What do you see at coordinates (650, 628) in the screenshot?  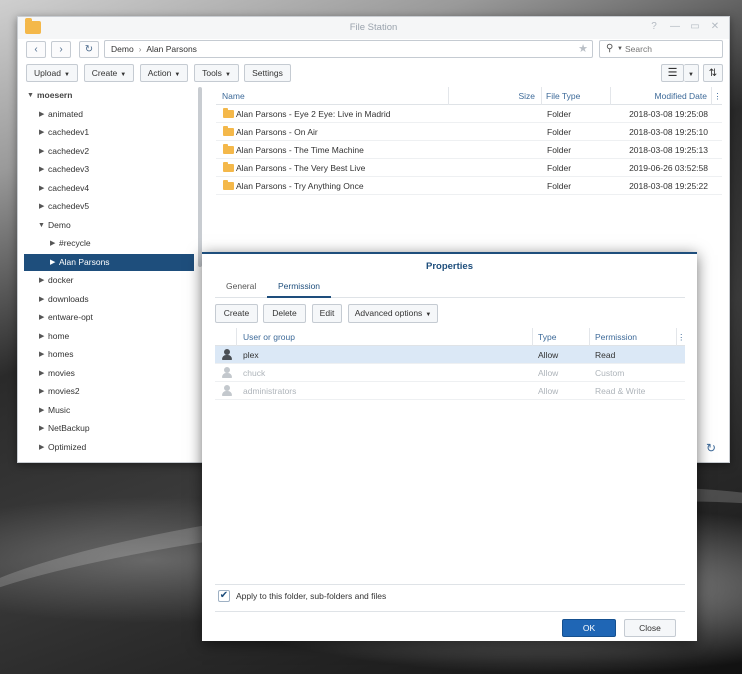 I see `close-button: Close` at bounding box center [650, 628].